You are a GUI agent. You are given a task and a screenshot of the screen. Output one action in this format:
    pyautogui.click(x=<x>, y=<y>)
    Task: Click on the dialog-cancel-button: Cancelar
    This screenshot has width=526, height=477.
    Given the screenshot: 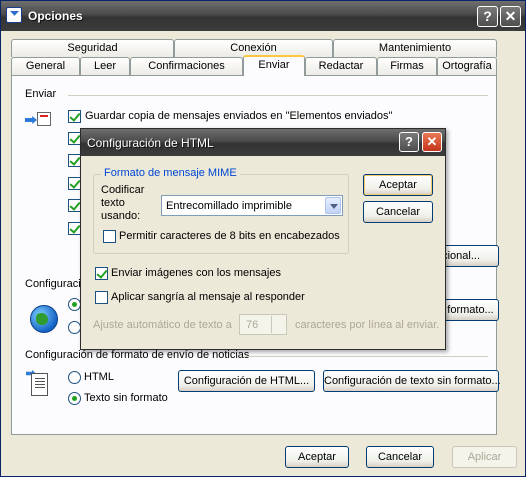 What is the action you would take?
    pyautogui.click(x=398, y=212)
    